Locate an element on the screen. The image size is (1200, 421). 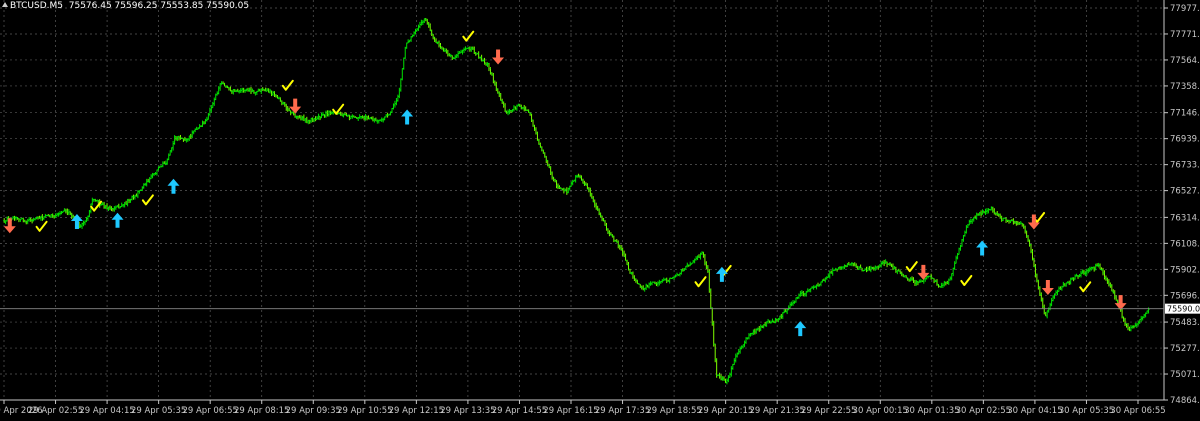
time-label: 29 Apr 05:35 is located at coordinates (158, 411).